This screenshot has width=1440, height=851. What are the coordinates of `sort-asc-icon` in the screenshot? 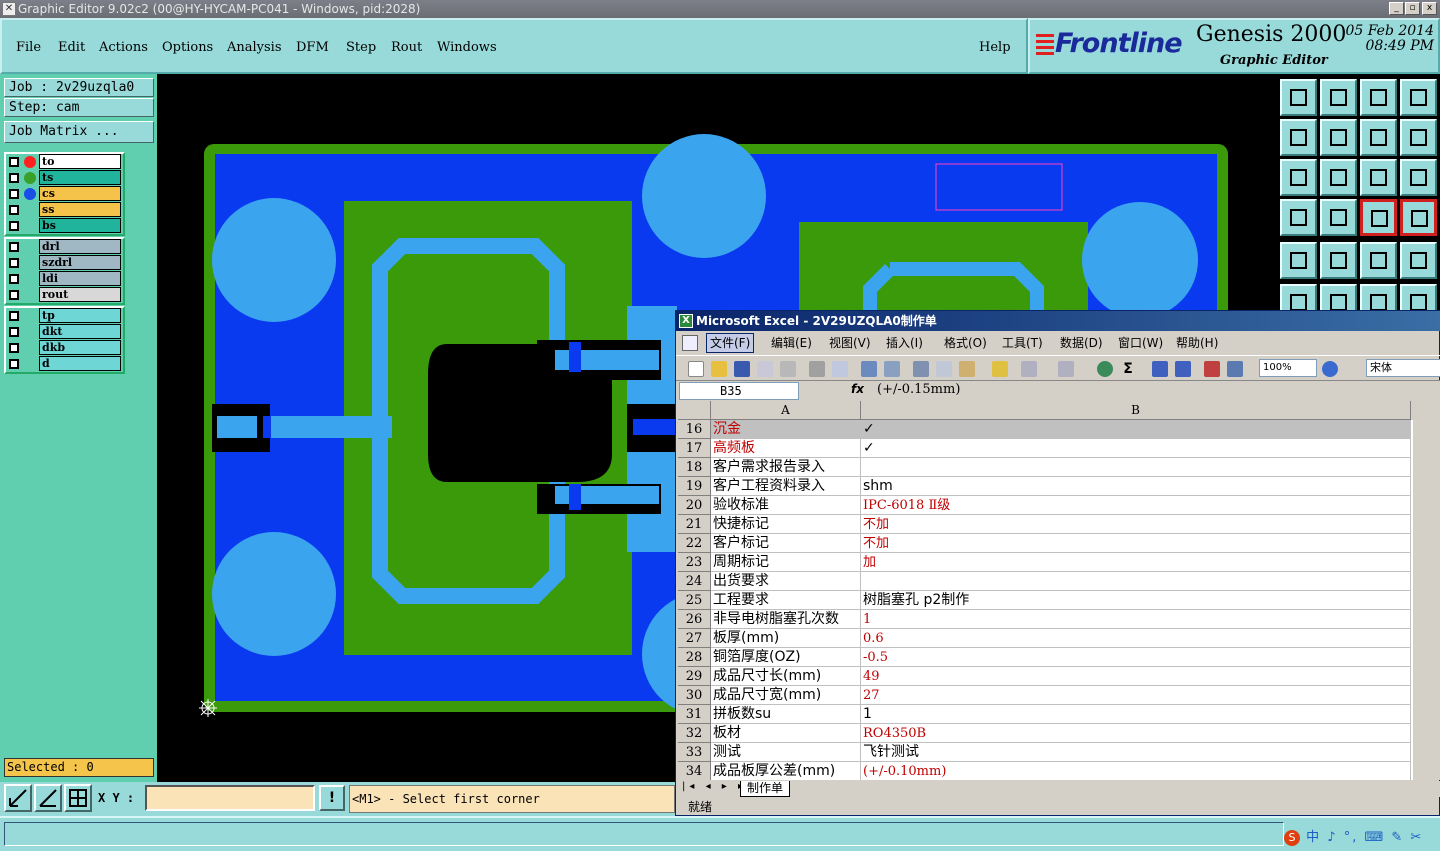 It's located at (1160, 369).